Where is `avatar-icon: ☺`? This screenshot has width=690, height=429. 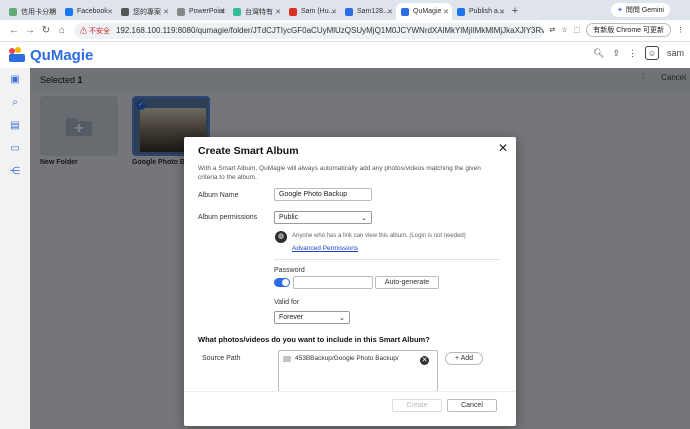 avatar-icon: ☺ is located at coordinates (651, 53).